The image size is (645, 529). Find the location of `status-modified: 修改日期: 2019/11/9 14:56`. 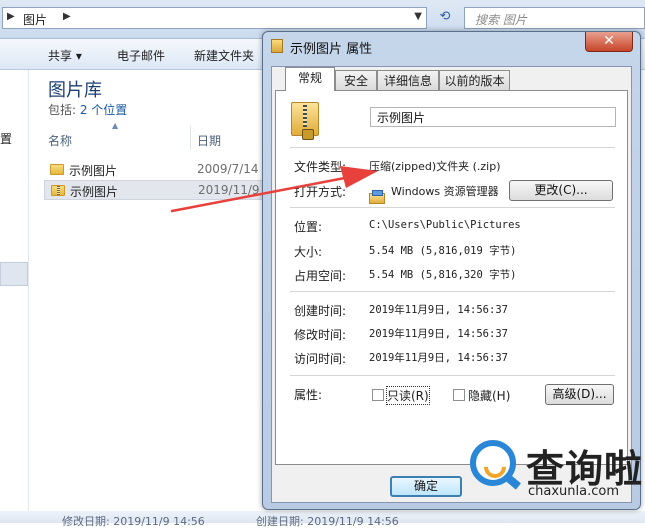

status-modified: 修改日期: 2019/11/9 14:56 is located at coordinates (133, 521).